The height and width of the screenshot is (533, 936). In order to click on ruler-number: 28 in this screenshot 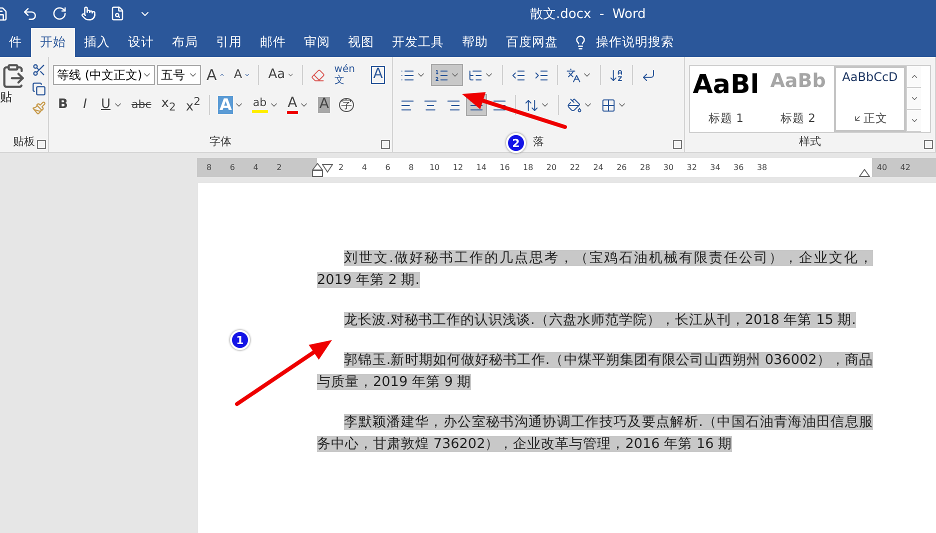, I will do `click(645, 167)`.